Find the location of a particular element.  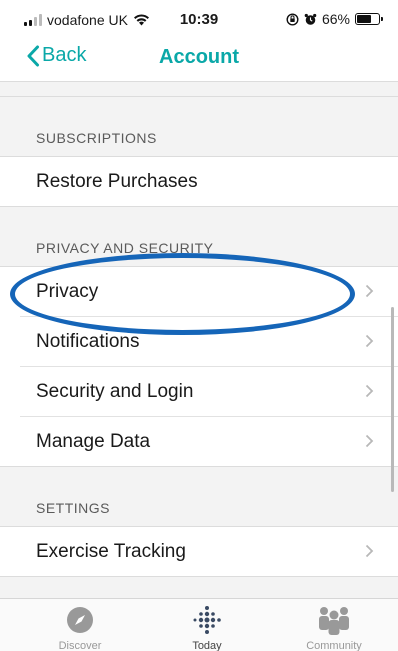

notifications-row: Notifications is located at coordinates (199, 342).